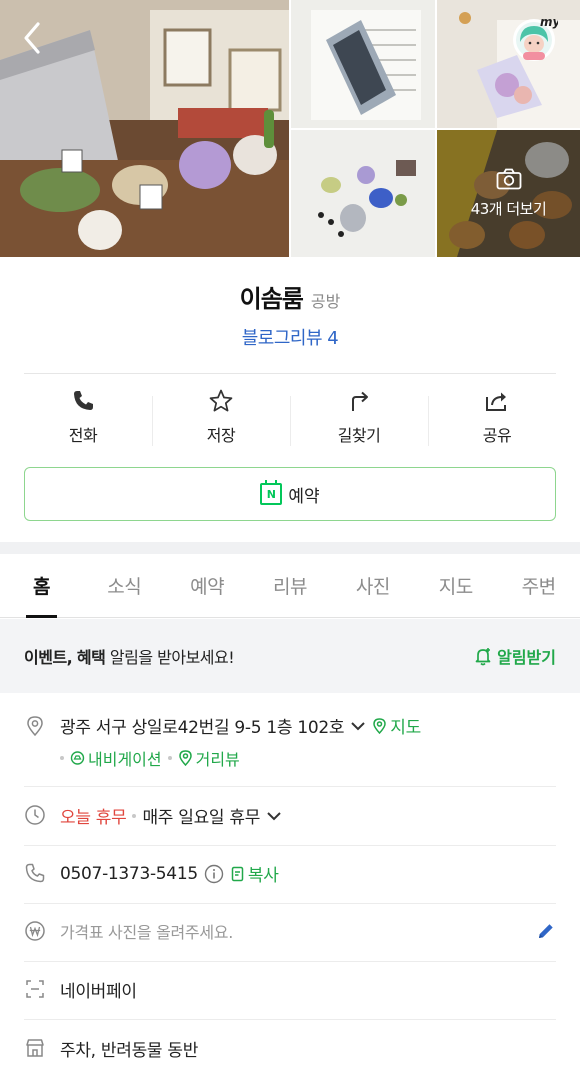 This screenshot has width=580, height=1078. Describe the element at coordinates (290, 656) in the screenshot. I see `notification-banner: 이벤트, 혜택 알림을 받아보세요! 알림받기` at that location.